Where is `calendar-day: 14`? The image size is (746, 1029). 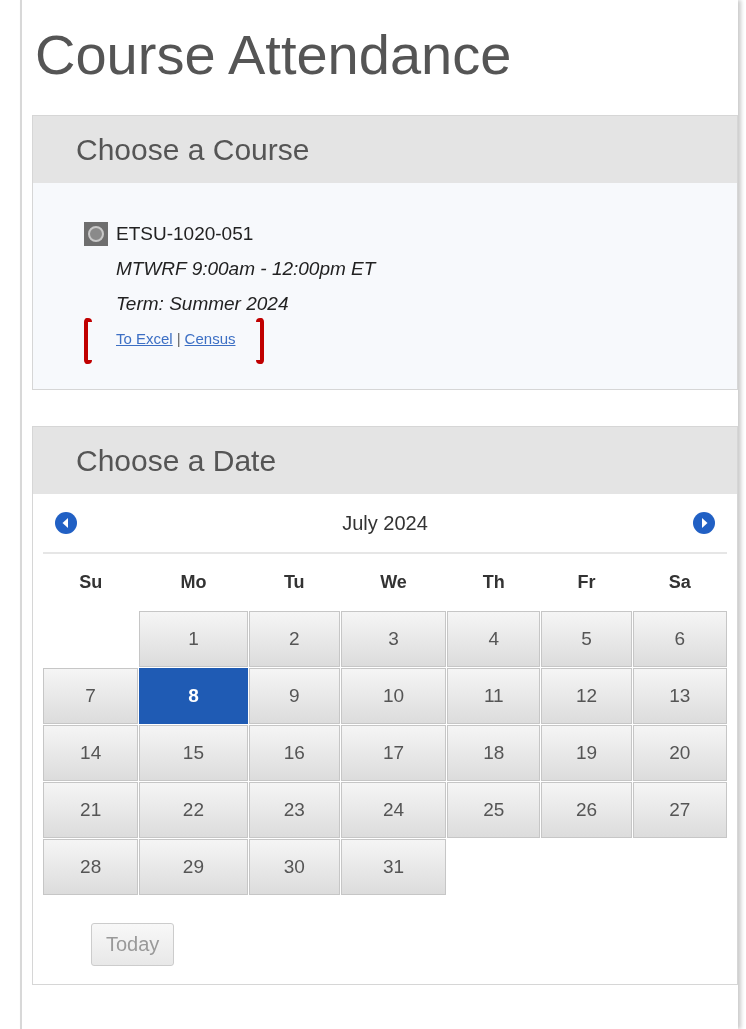 calendar-day: 14 is located at coordinates (91, 753).